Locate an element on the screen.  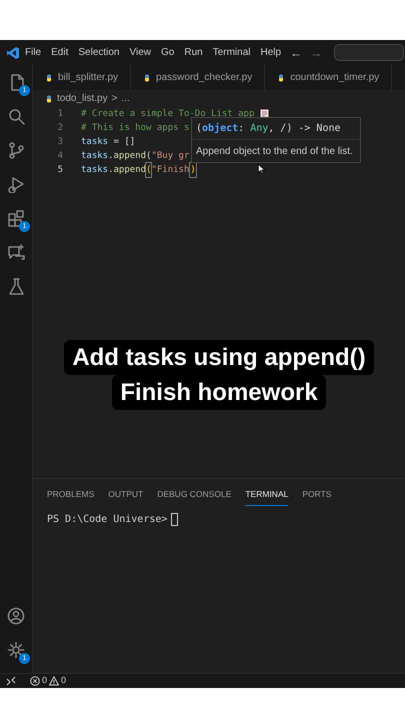
signature-text: (object: Any, /) -> None is located at coordinates (276, 129).